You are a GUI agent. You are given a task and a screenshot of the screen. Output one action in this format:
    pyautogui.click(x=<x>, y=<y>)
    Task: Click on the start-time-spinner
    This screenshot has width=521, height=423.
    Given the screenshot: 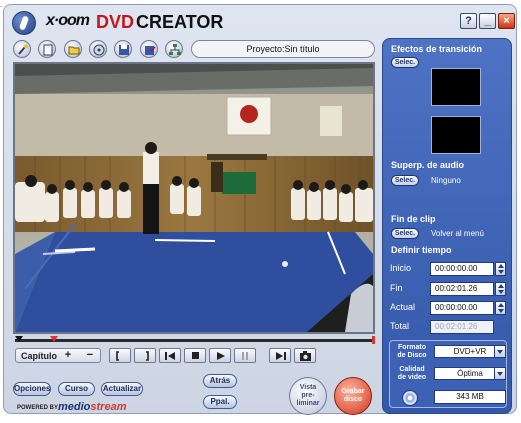 What is the action you would take?
    pyautogui.click(x=500, y=269)
    